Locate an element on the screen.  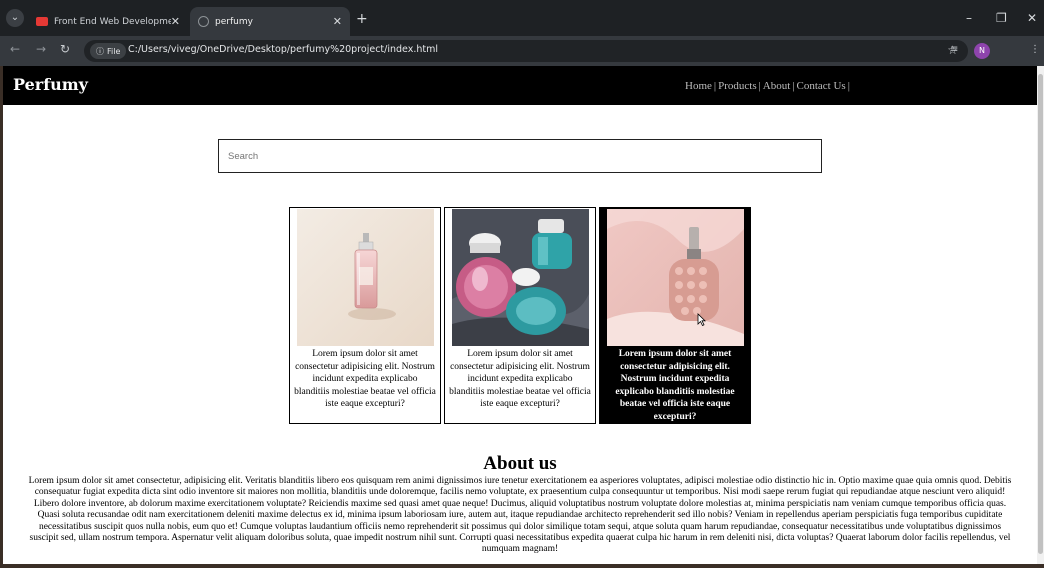
tab-search-icon: ⌄ is located at coordinates (15, 18).